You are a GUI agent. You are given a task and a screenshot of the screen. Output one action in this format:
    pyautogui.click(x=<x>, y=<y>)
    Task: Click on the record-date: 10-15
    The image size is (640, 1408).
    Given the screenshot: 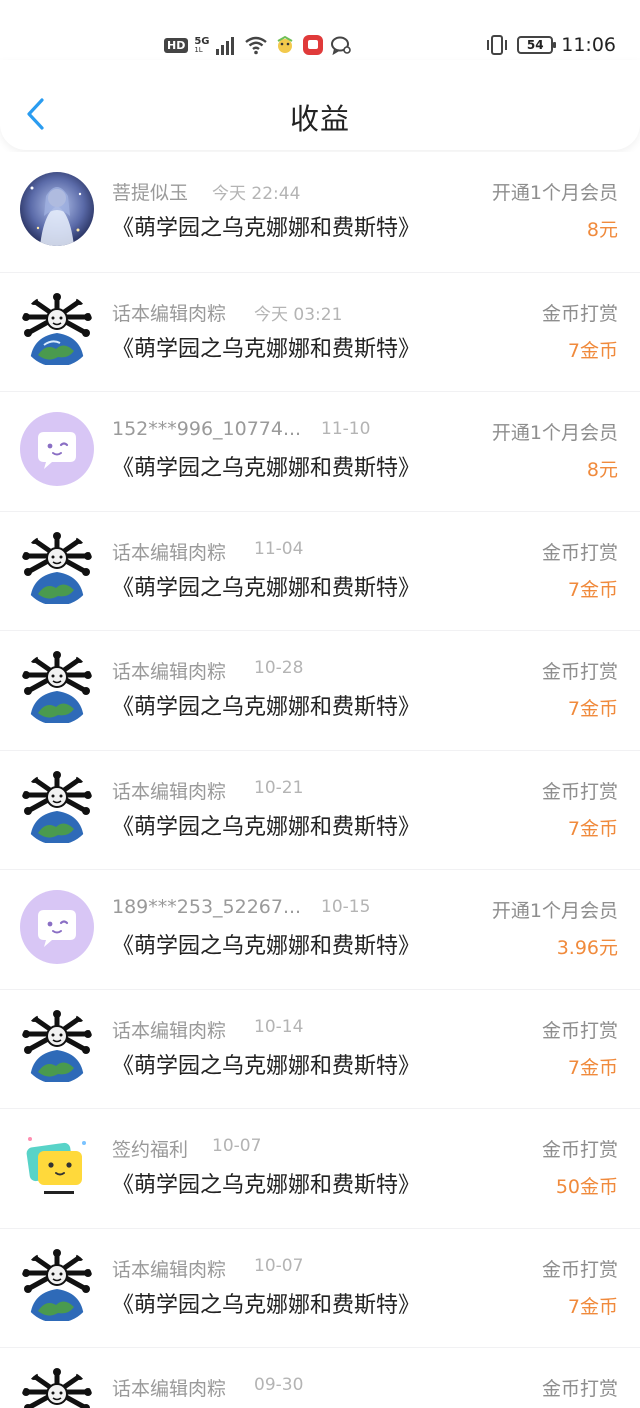 What is the action you would take?
    pyautogui.click(x=346, y=907)
    